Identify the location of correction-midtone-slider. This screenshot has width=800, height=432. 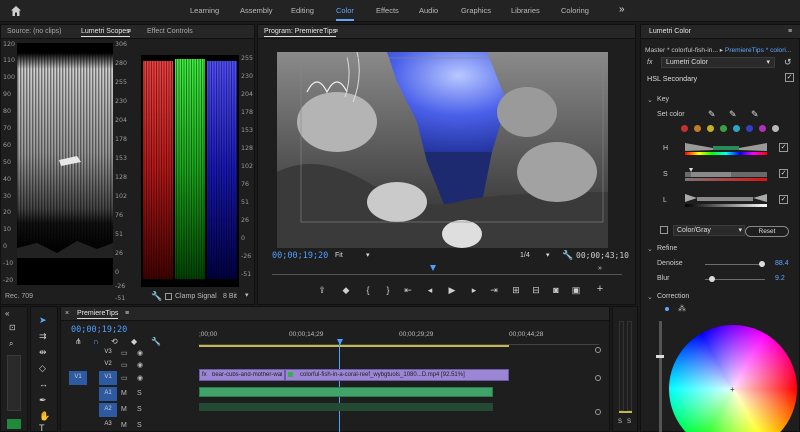
(660, 376).